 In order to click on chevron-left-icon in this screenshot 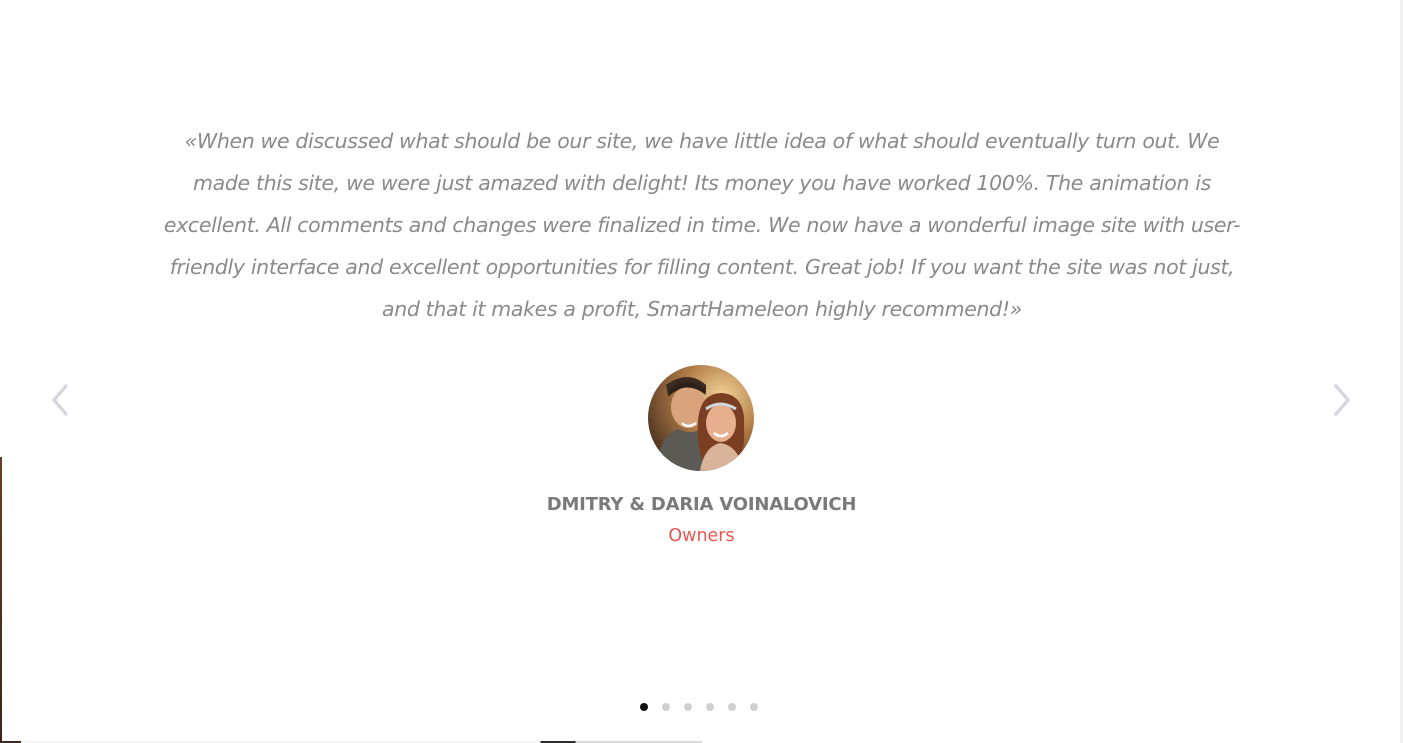, I will do `click(60, 400)`.